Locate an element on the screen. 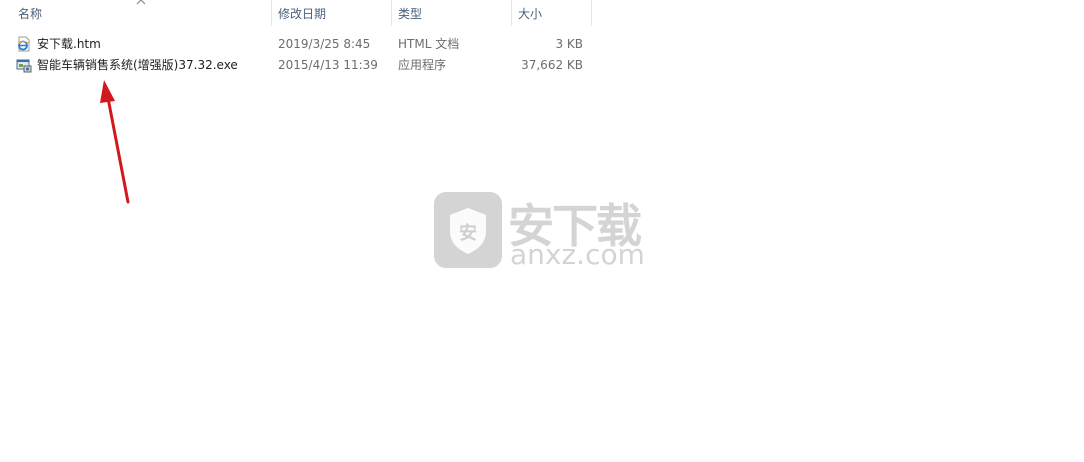 The height and width of the screenshot is (462, 1084). shield-icon: 安 is located at coordinates (468, 230).